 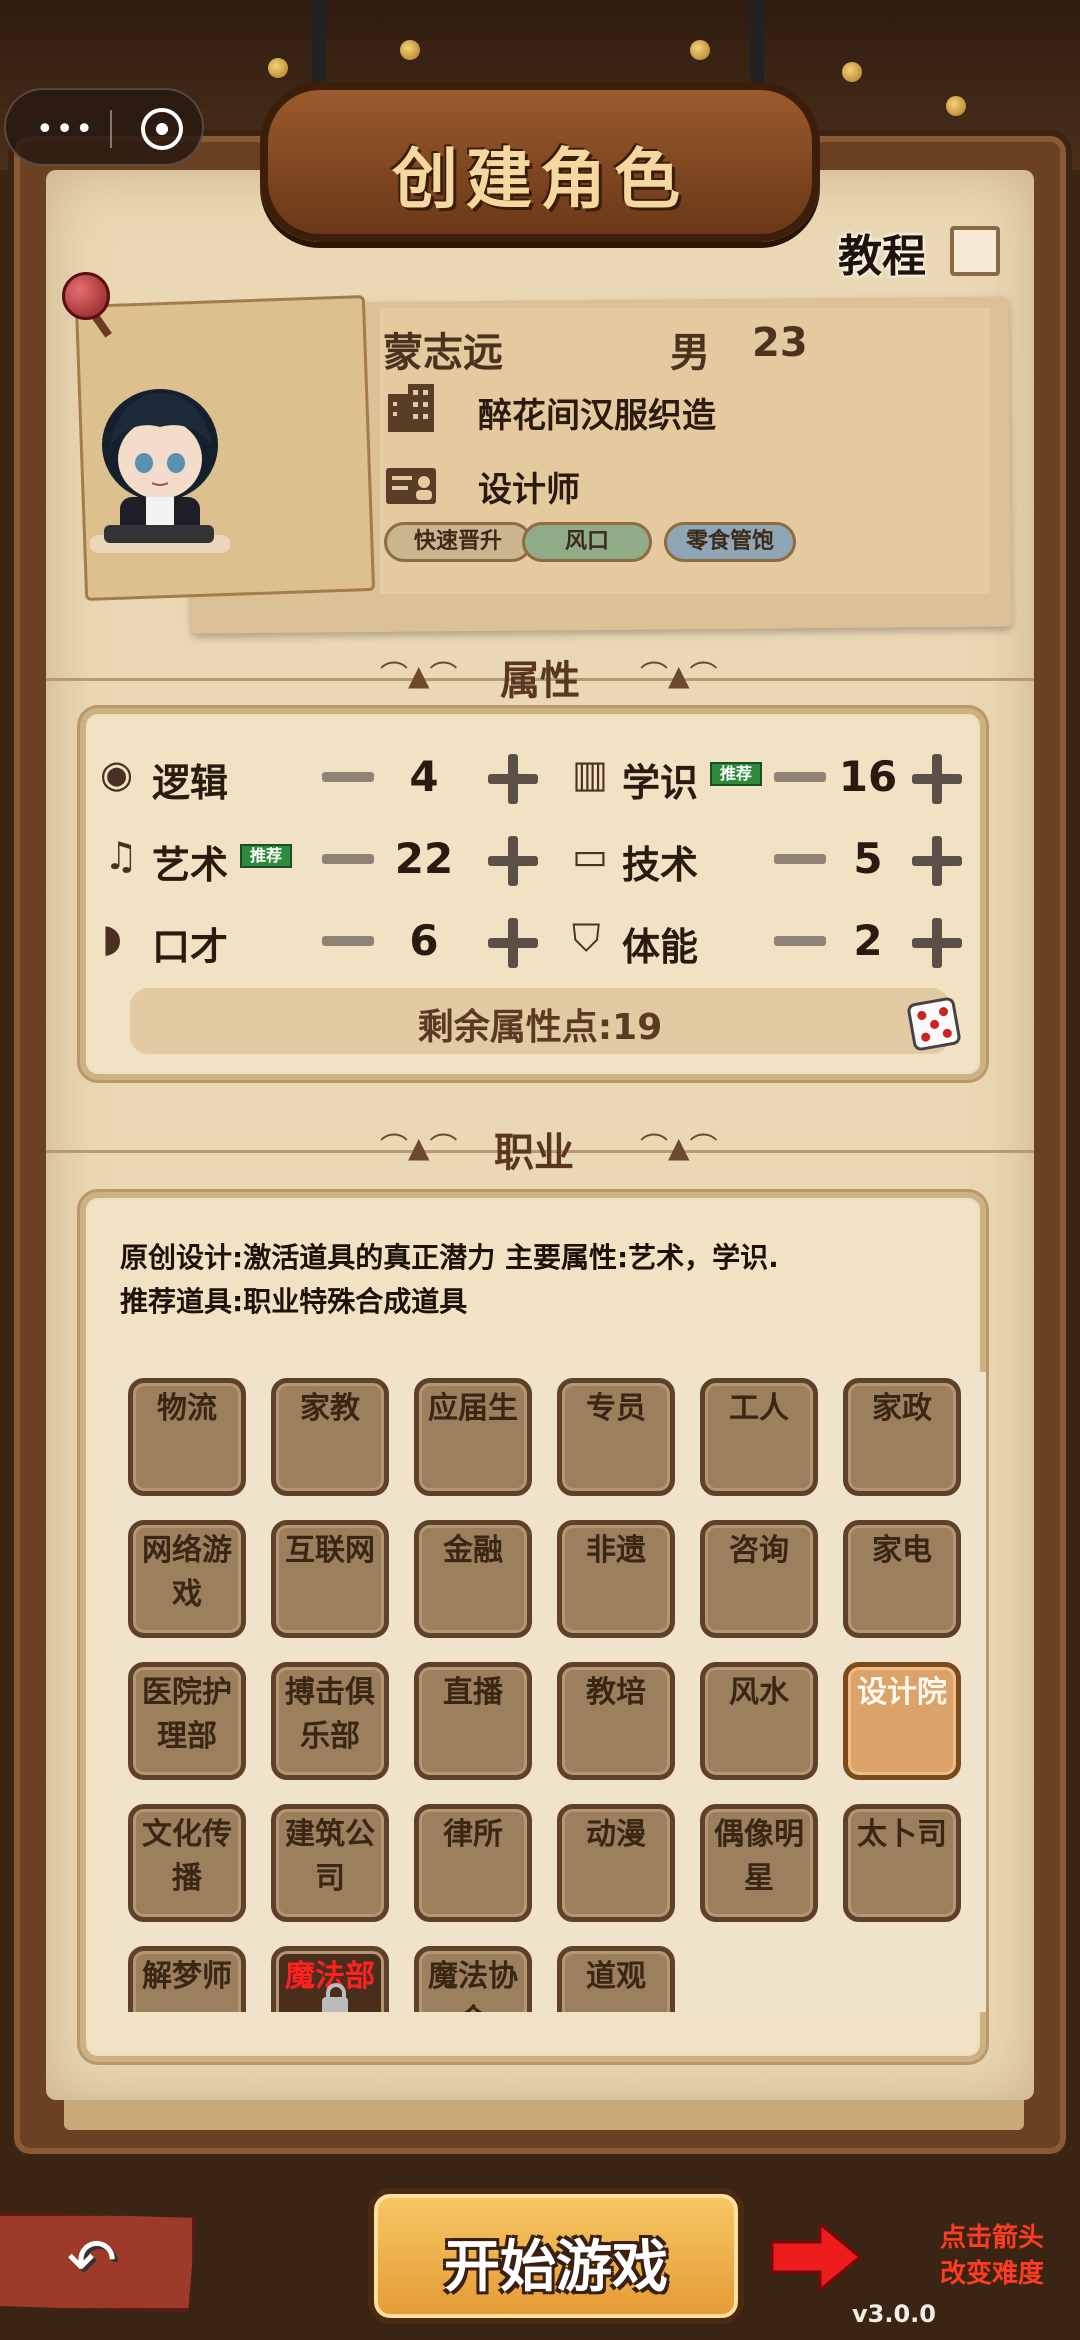 I want to click on page-title: 创建角色, so click(x=540, y=179).